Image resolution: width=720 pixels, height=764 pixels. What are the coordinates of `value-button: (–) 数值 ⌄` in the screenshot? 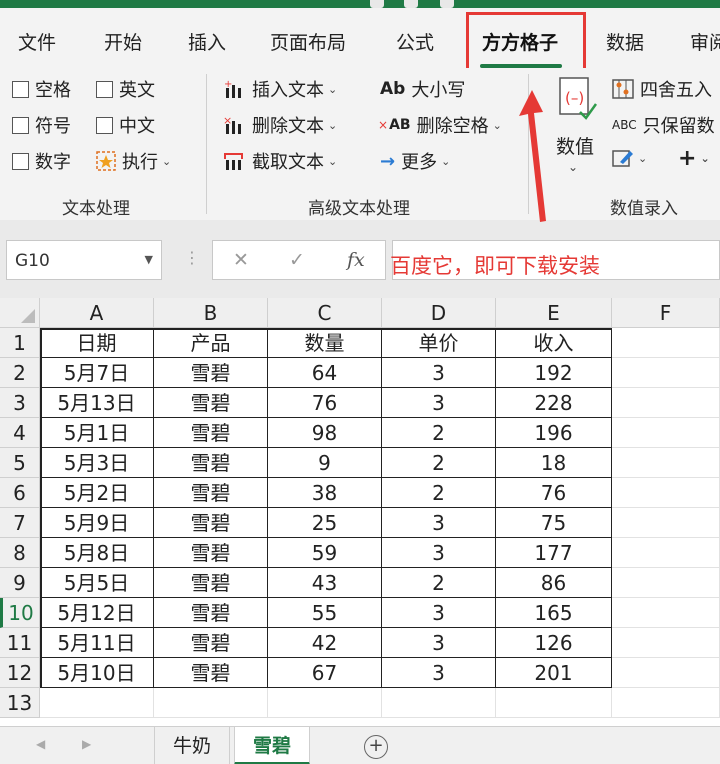 It's located at (576, 131).